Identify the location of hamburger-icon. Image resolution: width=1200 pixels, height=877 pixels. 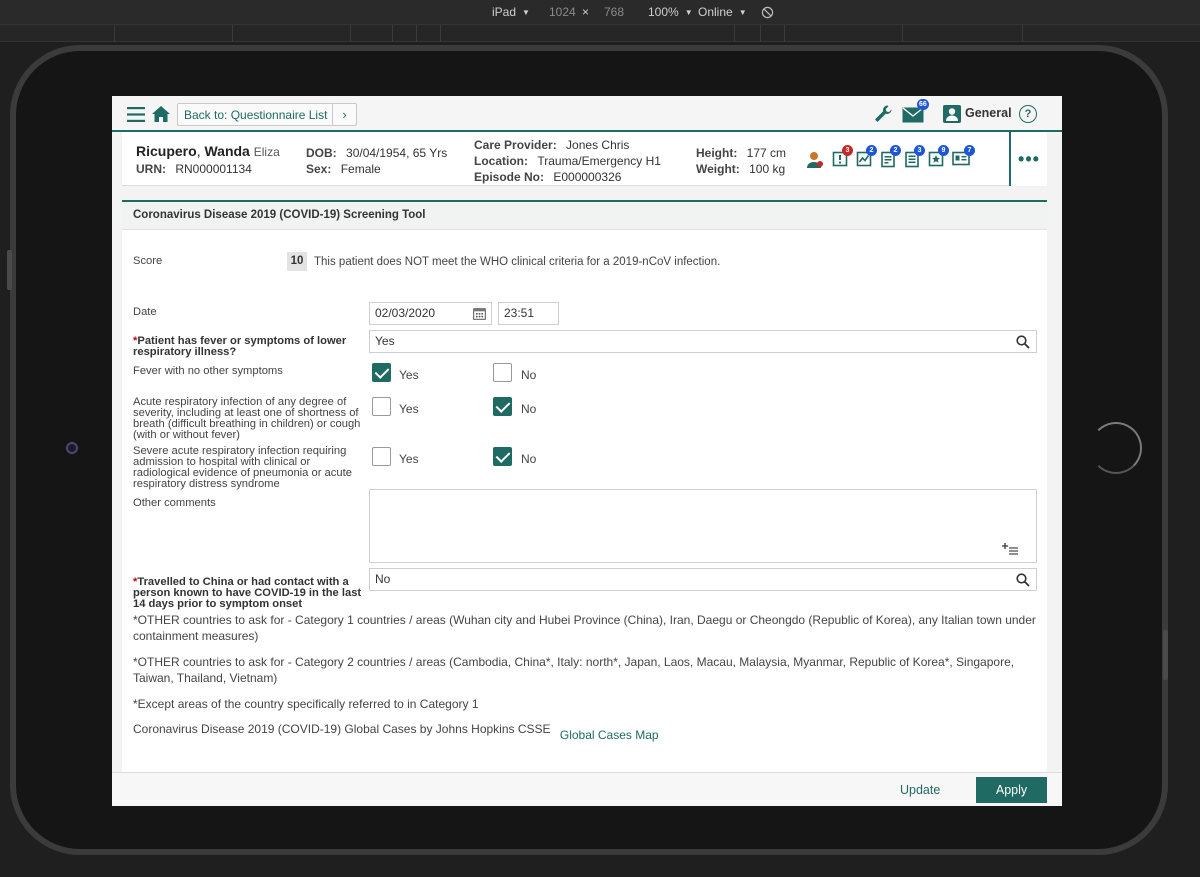
(136, 114).